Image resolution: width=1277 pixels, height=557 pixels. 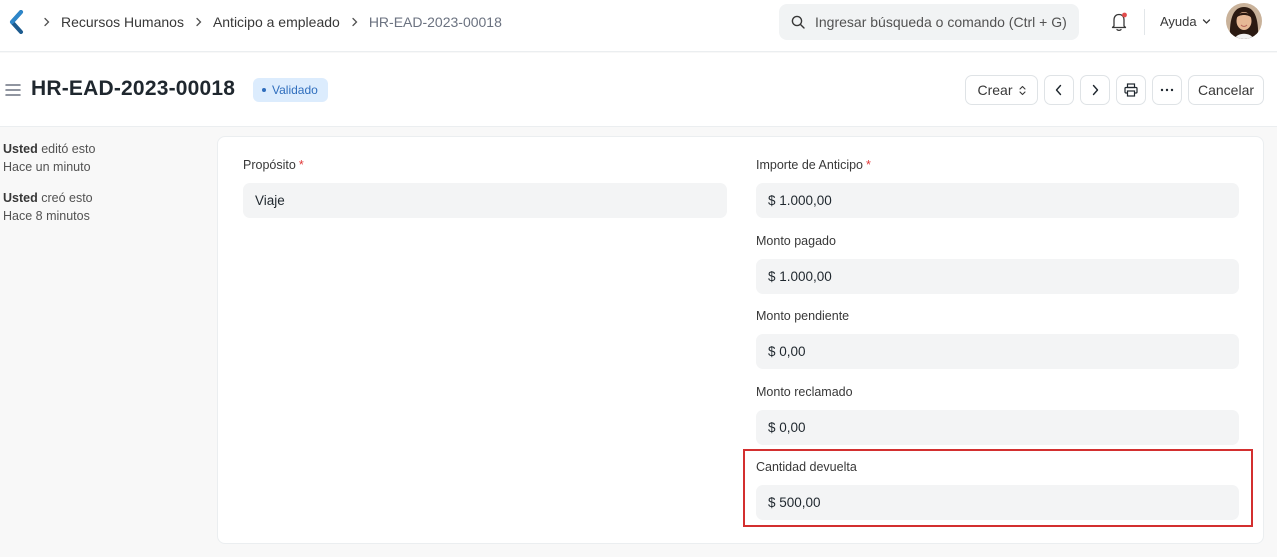 I want to click on proposito-field: Propósito * Viaje, so click(x=485, y=187).